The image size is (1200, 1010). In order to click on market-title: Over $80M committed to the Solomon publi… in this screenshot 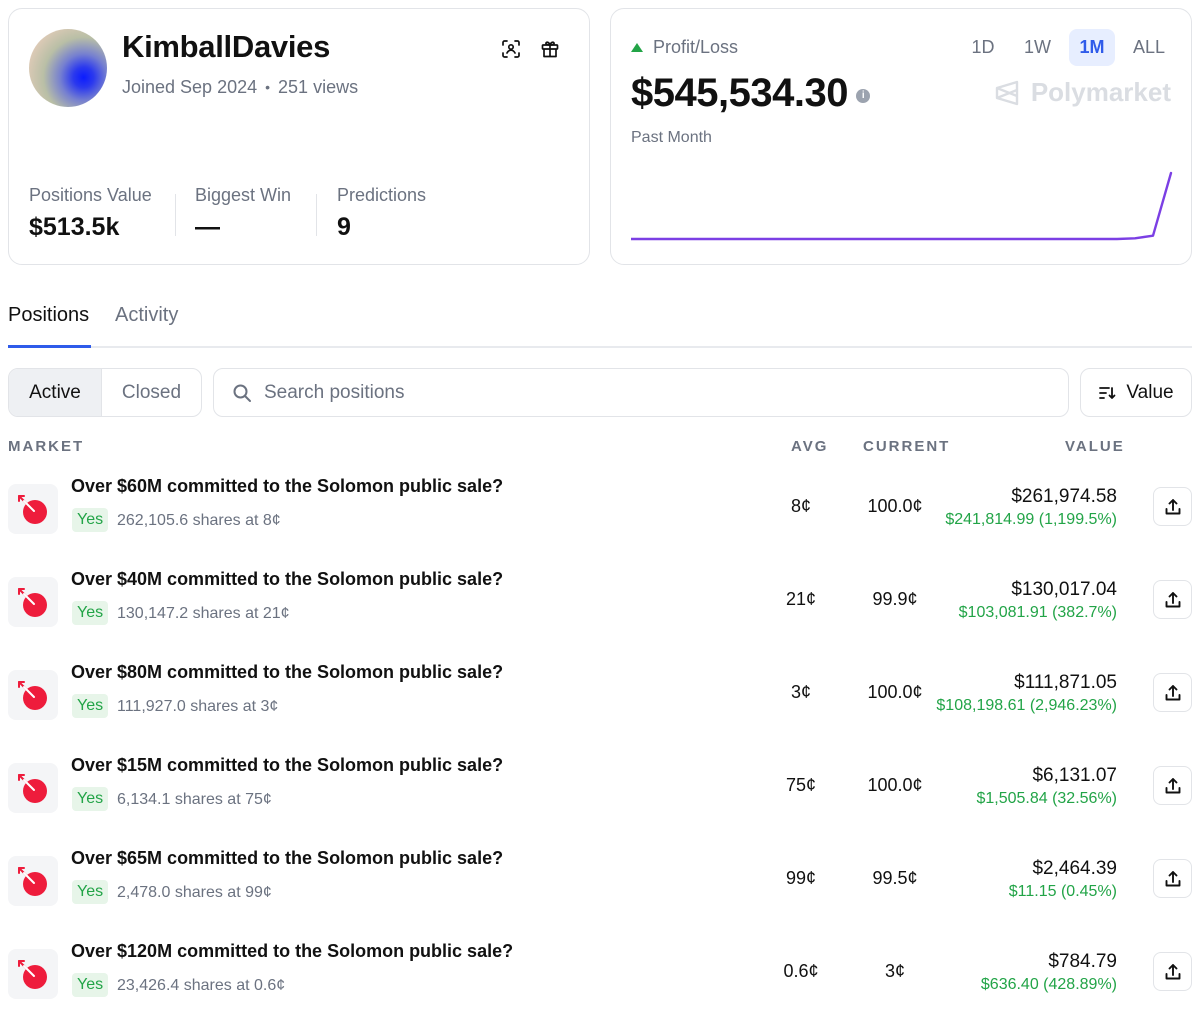, I will do `click(287, 672)`.